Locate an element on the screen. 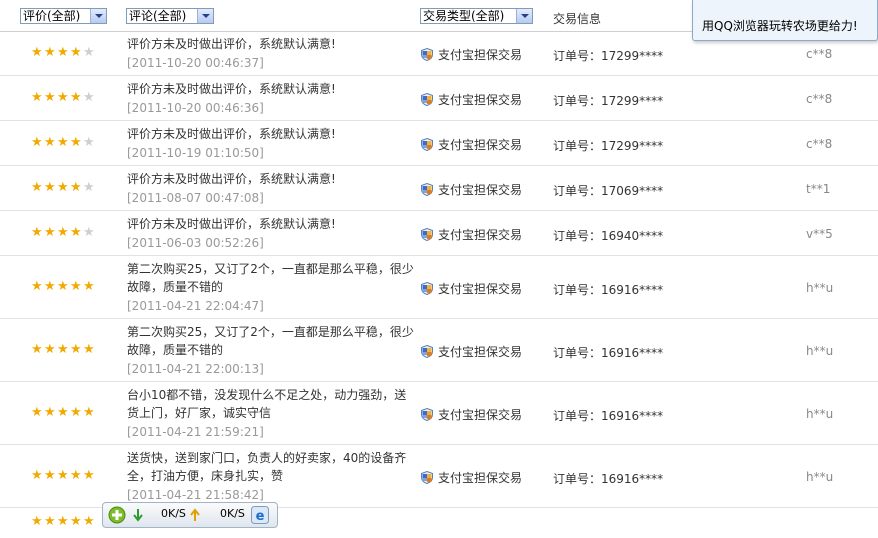 This screenshot has height=538, width=878. browser-promo-tooltip: 用QQ浏览器玩转农场更给力! is located at coordinates (785, 20).